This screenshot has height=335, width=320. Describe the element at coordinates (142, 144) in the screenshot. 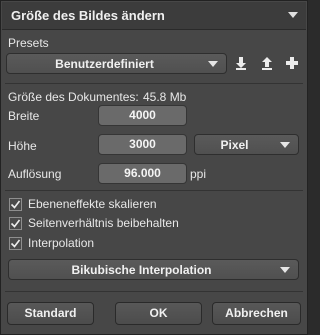

I see `height-input: 3000` at that location.